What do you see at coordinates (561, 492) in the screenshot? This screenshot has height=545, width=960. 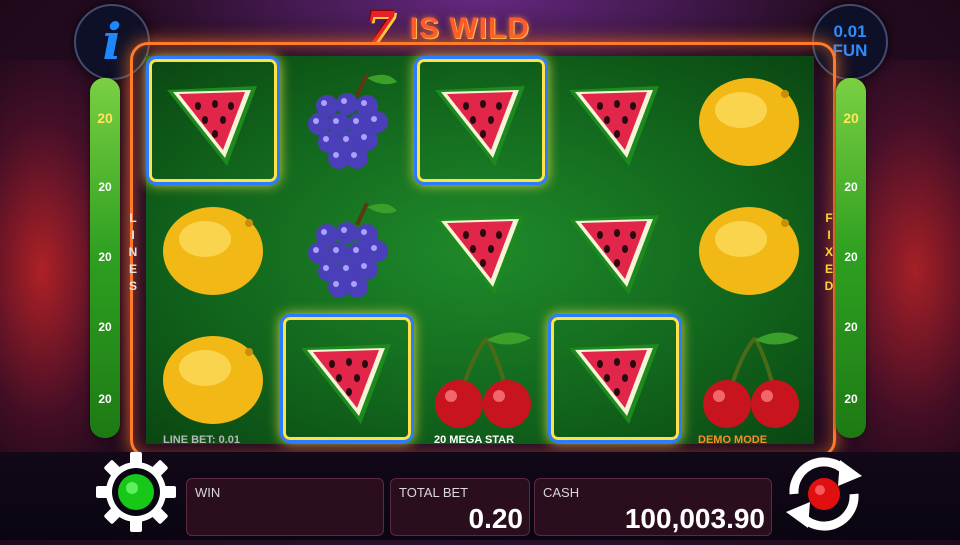 I see `cash-label: CASH` at bounding box center [561, 492].